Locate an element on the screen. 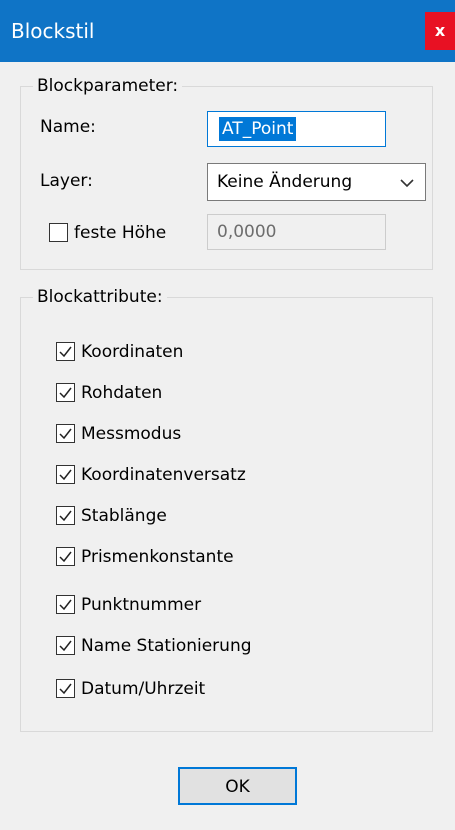 This screenshot has width=455, height=830. fixed-height-label: feste Höhe is located at coordinates (120, 233).